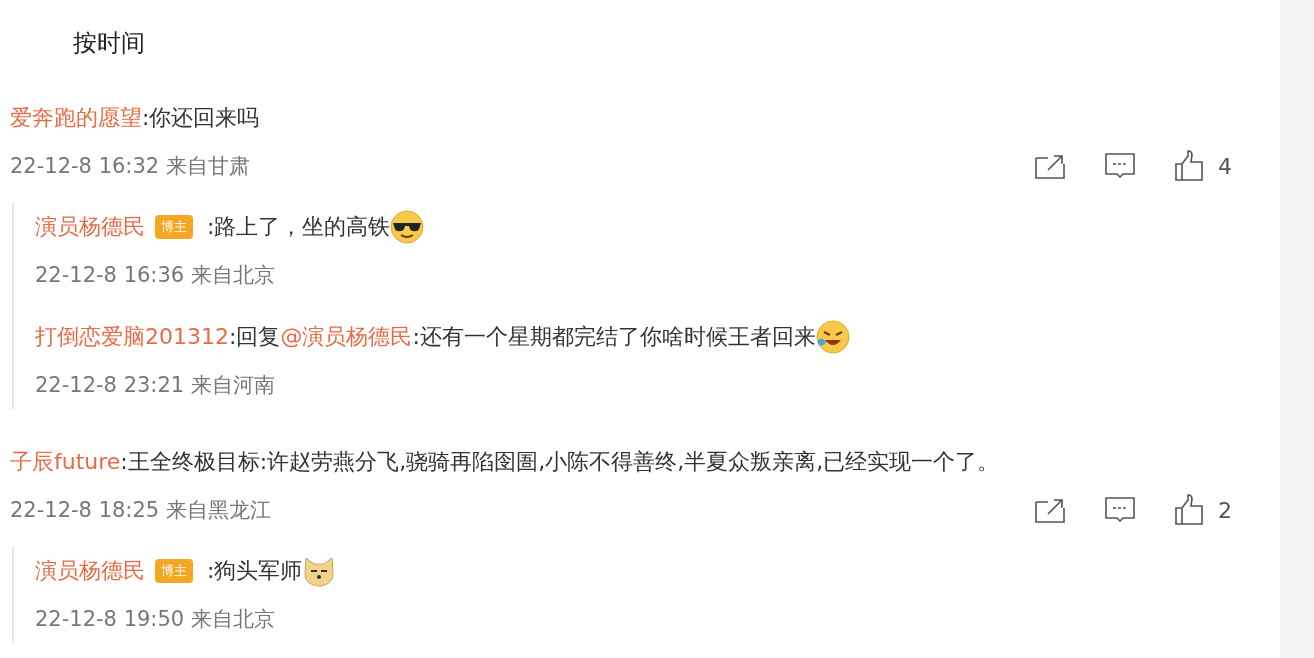 This screenshot has width=1314, height=658. I want to click on comment-text: :你还回来吗, so click(201, 118).